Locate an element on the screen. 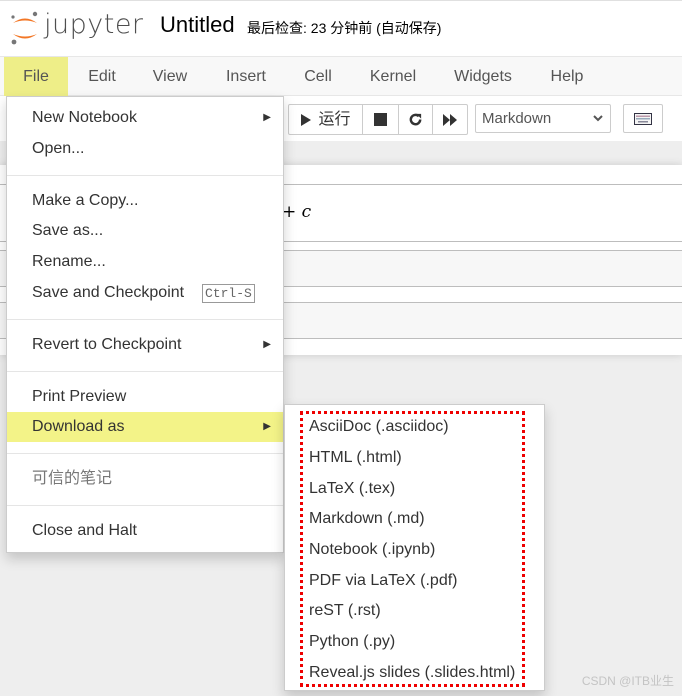 This screenshot has width=682, height=696. menu-item-label: Download as is located at coordinates (78, 426).